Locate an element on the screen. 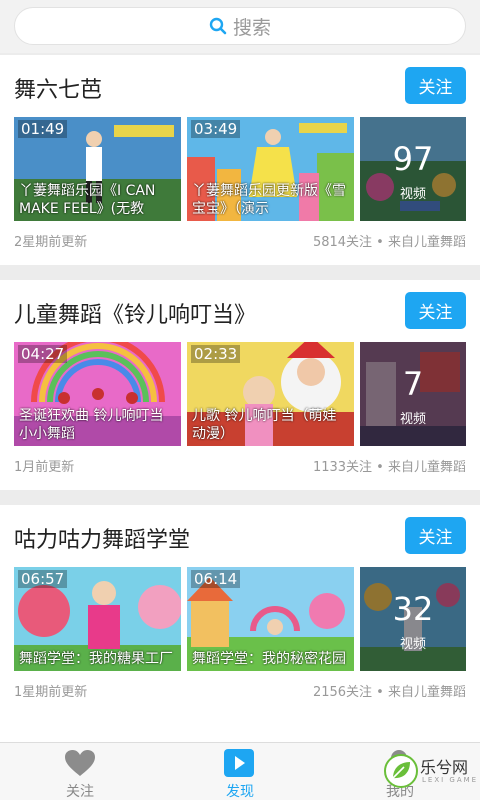  channel-card-partial is located at coordinates (240, 729).